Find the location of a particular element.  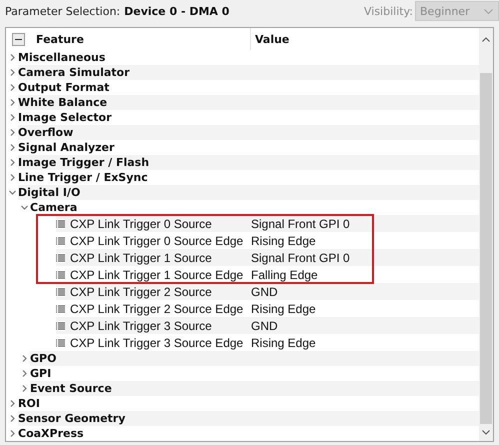

column-header: Value is located at coordinates (270, 39).